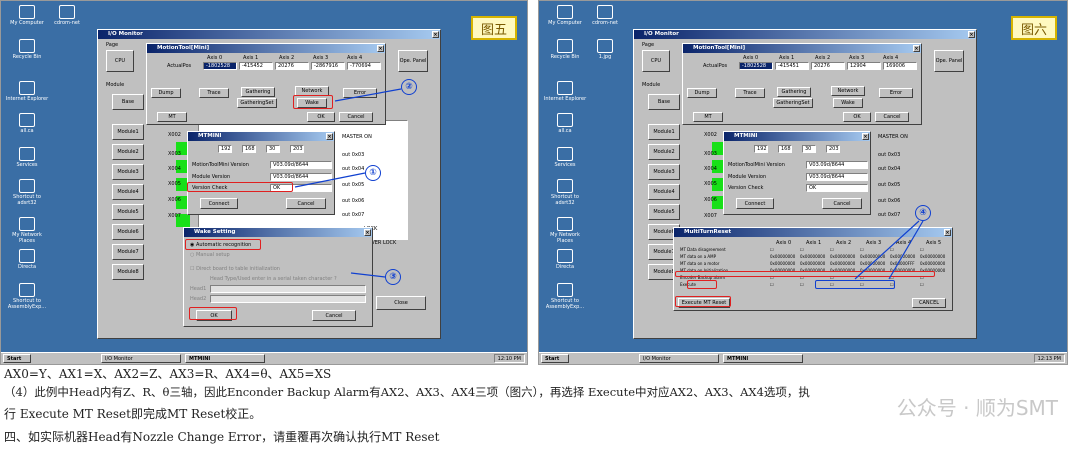  I want to click on taskbar: Start I/O Monitor MTMINI 12:10 PM, so click(264, 358).